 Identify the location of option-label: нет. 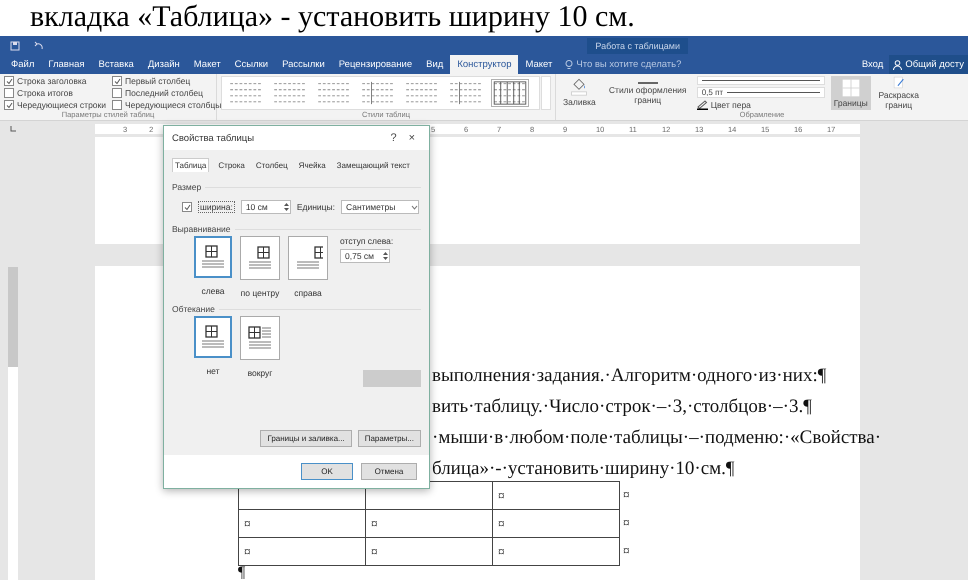
(213, 371).